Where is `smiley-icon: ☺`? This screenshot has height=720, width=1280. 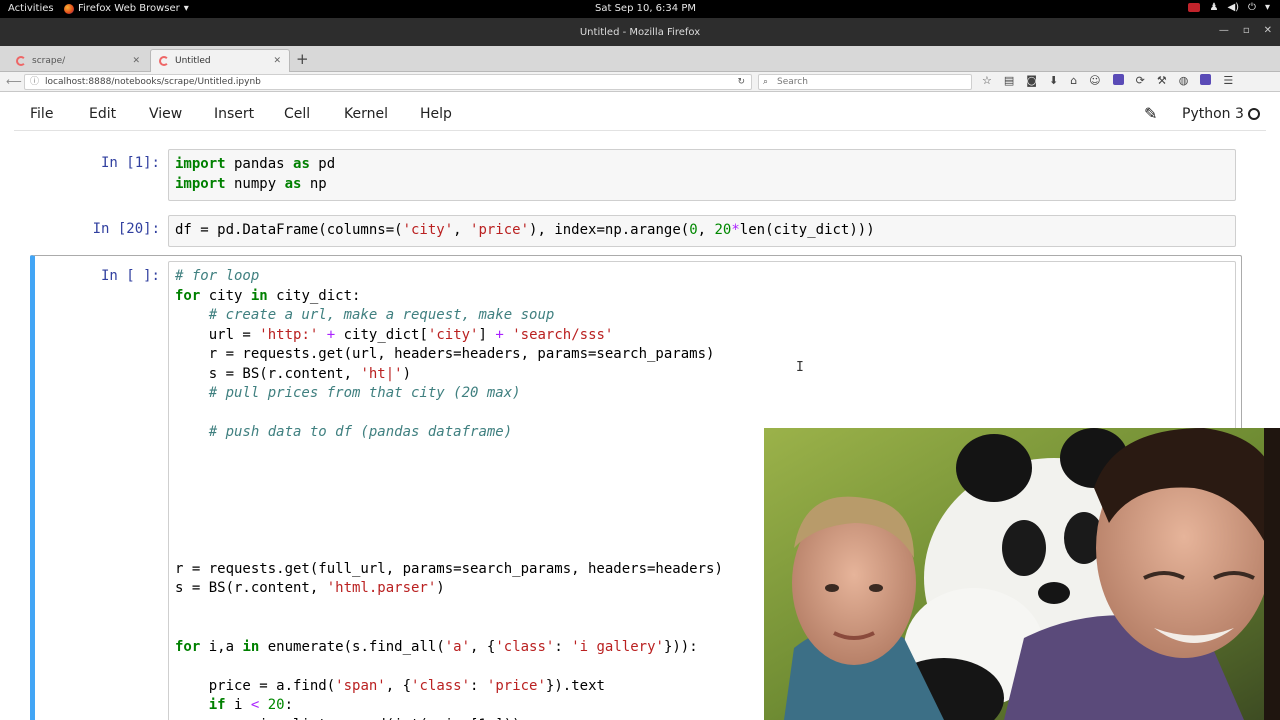 smiley-icon: ☺ is located at coordinates (1094, 80).